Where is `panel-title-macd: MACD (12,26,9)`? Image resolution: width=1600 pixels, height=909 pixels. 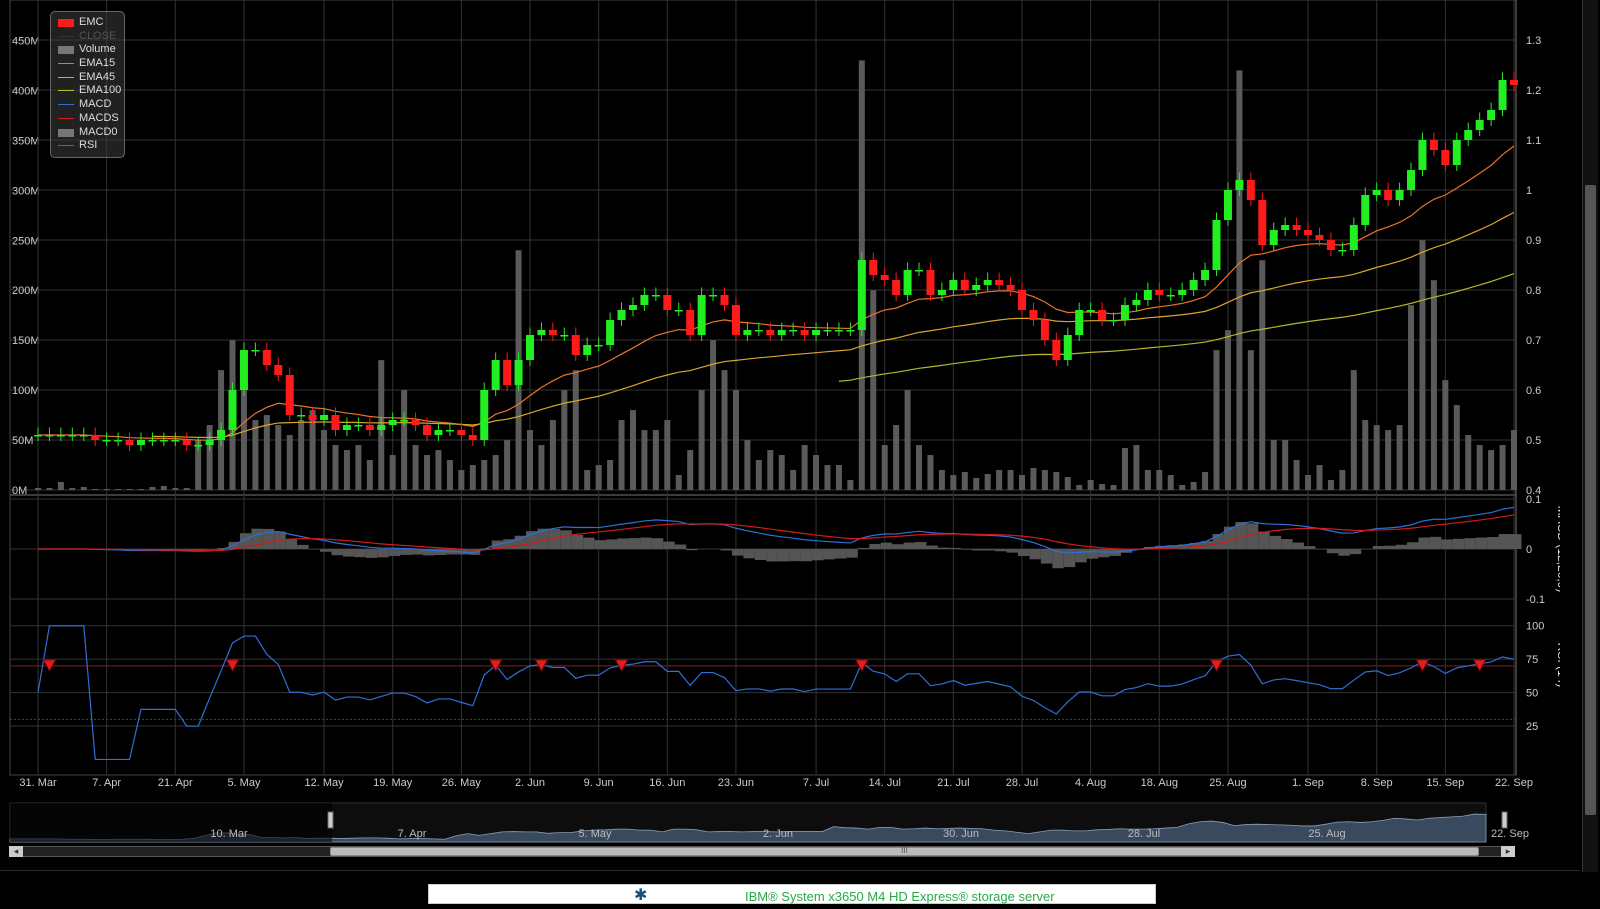 panel-title-macd: MACD (12,26,9) is located at coordinates (1557, 549).